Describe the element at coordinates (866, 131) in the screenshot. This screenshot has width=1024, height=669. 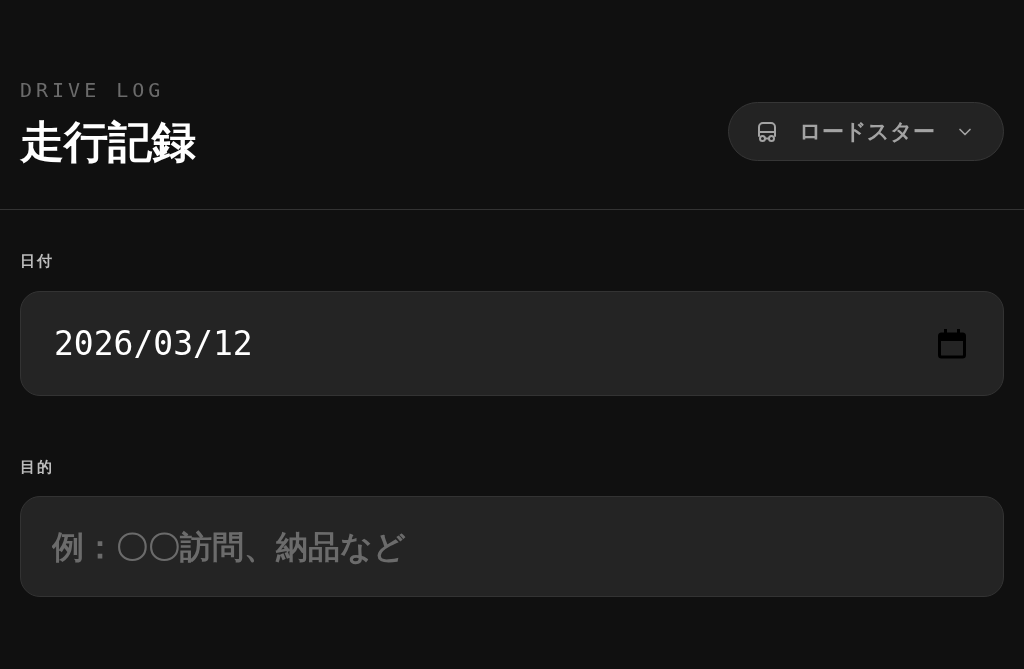
I see `vehicle-select: ロードスター` at that location.